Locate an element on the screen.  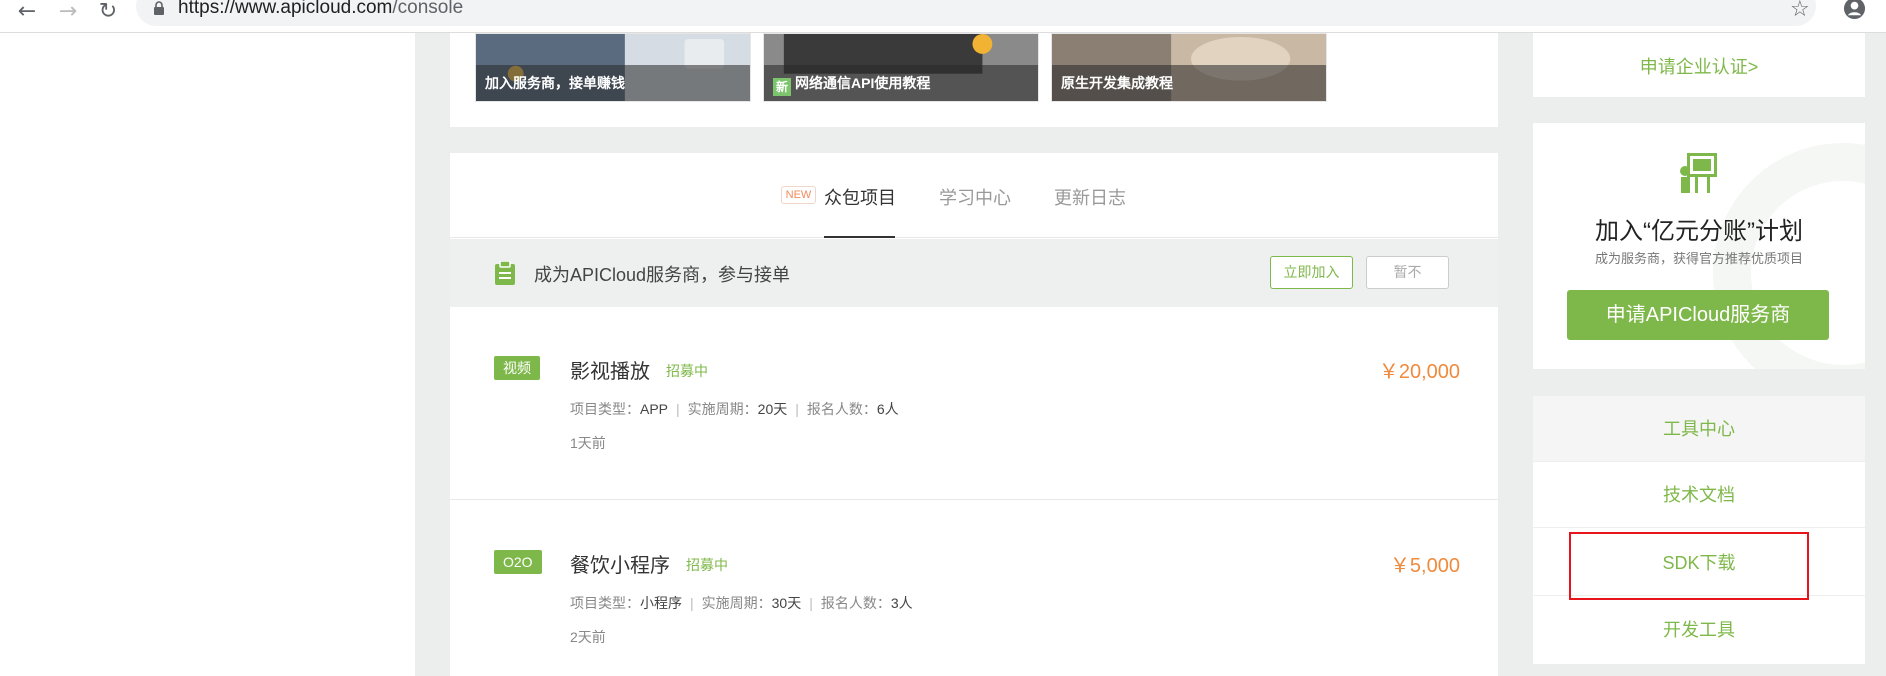
project-meta: 项目类型：小程序 | 实施周期：30天 | 报名人数：3人 is located at coordinates (741, 603).